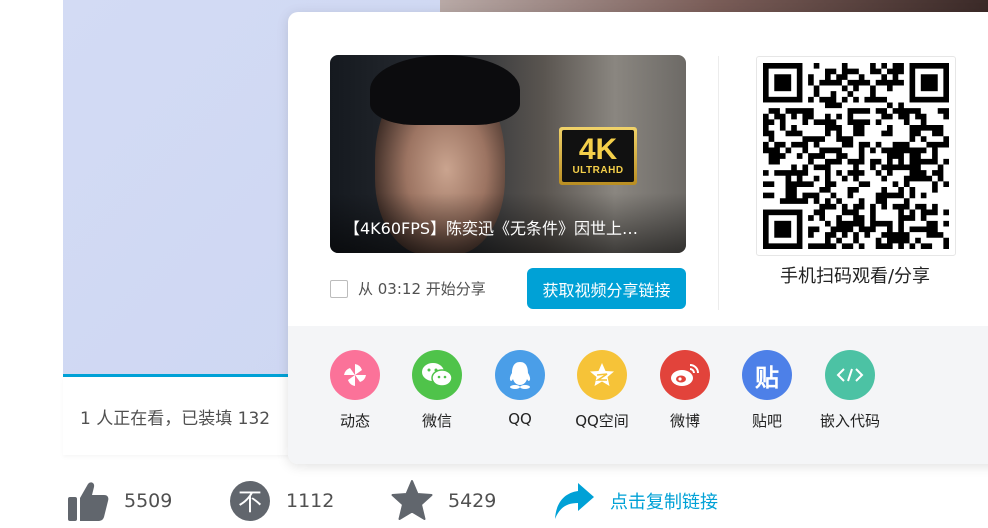 Image resolution: width=988 pixels, height=528 pixels. What do you see at coordinates (472, 501) in the screenshot?
I see `favorite-count: 5429` at bounding box center [472, 501].